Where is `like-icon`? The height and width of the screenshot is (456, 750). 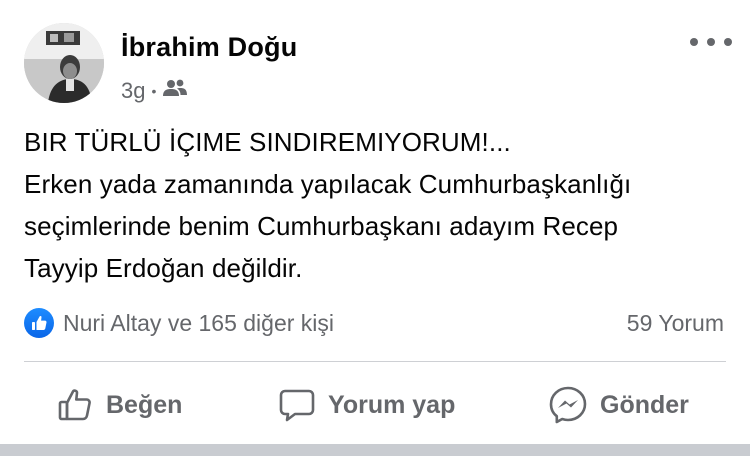 like-icon is located at coordinates (39, 323).